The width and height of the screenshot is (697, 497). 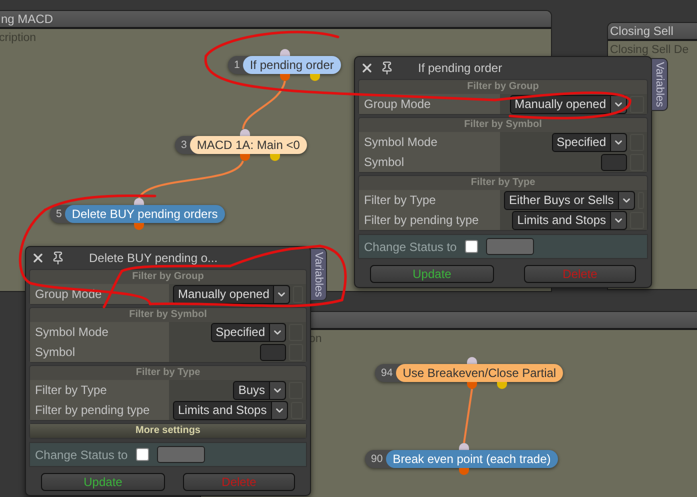 What do you see at coordinates (377, 459) in the screenshot?
I see `node-number: 90` at bounding box center [377, 459].